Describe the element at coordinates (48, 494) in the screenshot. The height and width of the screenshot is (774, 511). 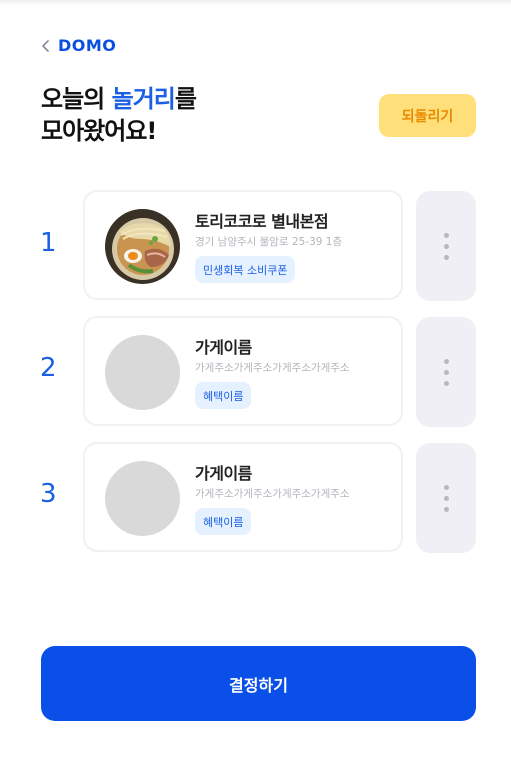
I see `rank-number: 3` at that location.